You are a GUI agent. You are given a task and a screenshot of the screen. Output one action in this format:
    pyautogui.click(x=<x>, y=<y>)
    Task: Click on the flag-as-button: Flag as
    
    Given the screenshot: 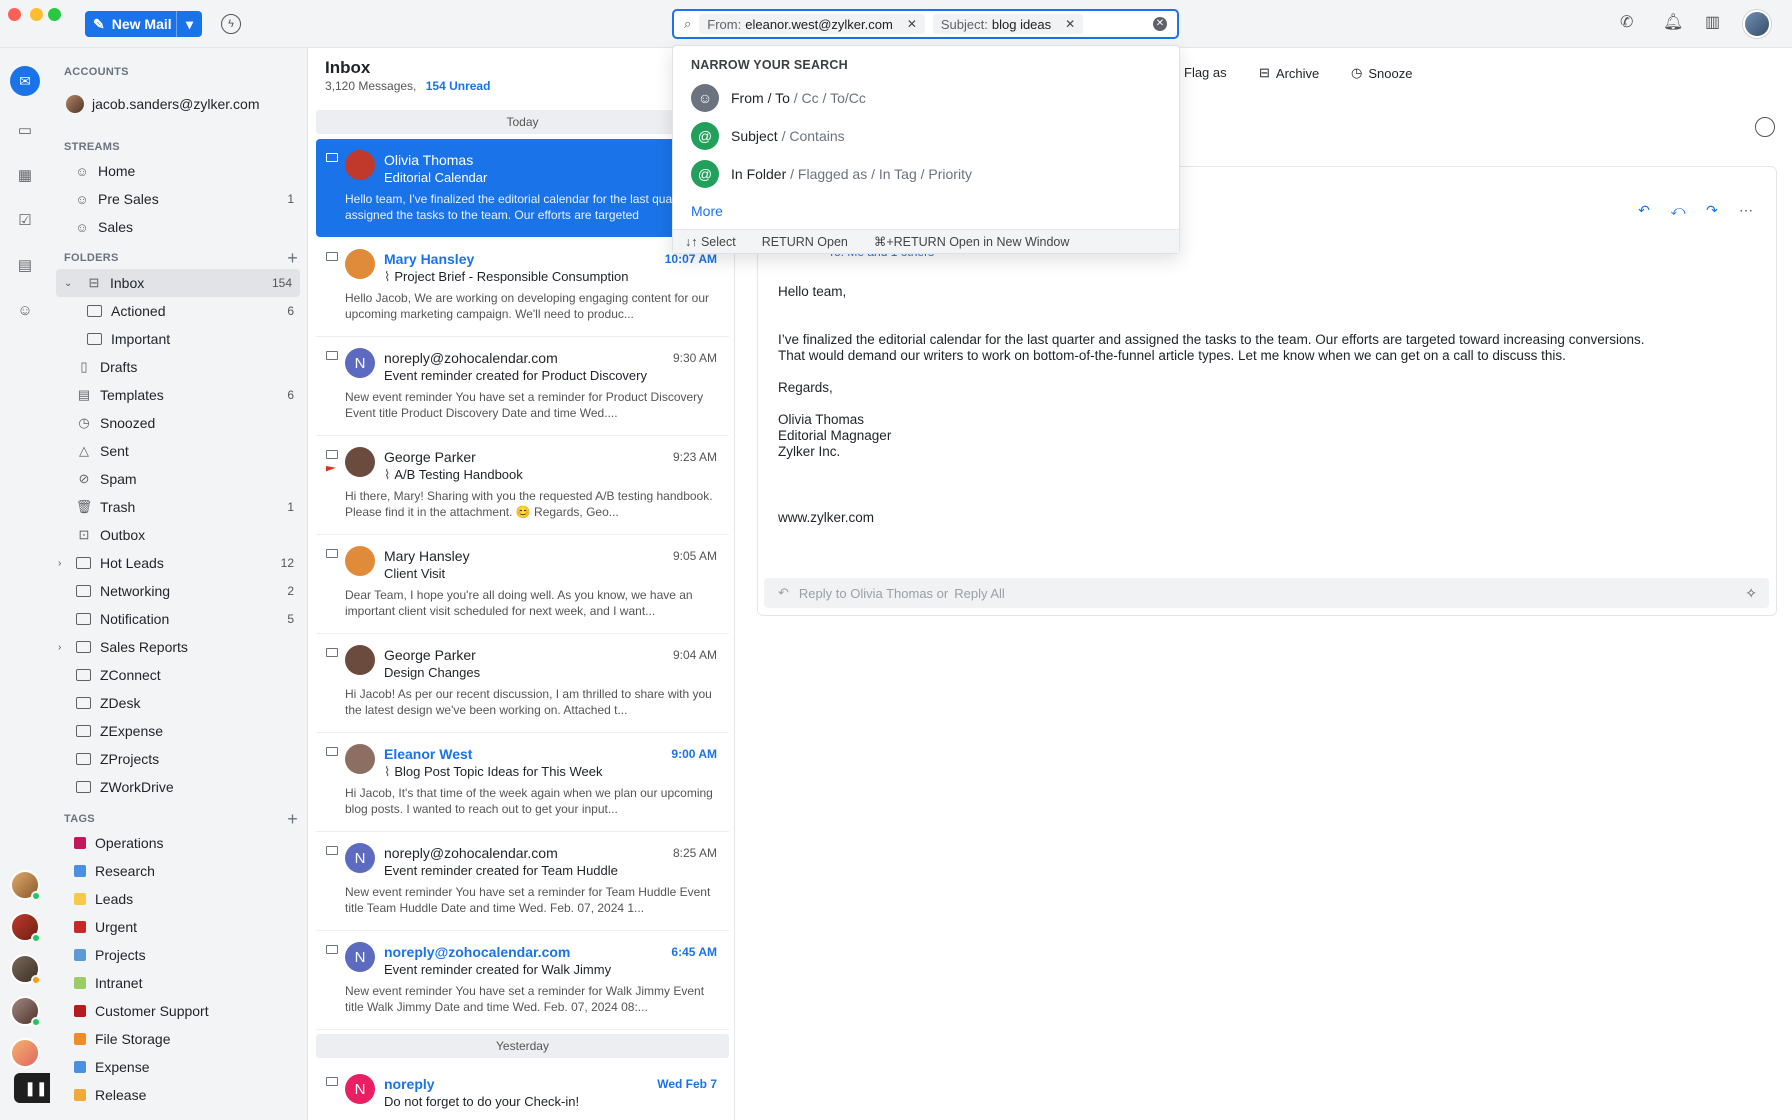 What is the action you would take?
    pyautogui.click(x=1205, y=72)
    